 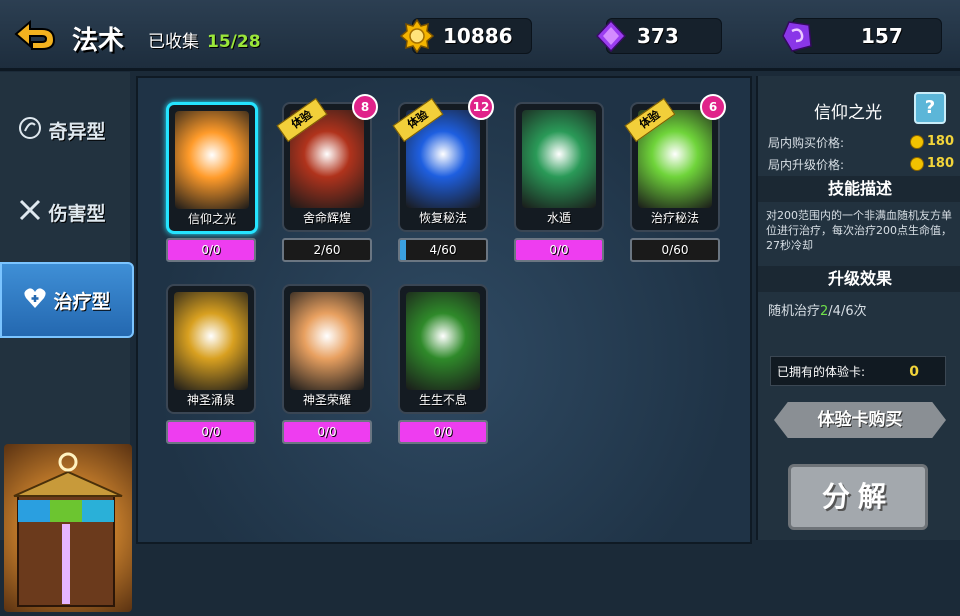 I want to click on spell-card: 水遁, so click(x=559, y=167).